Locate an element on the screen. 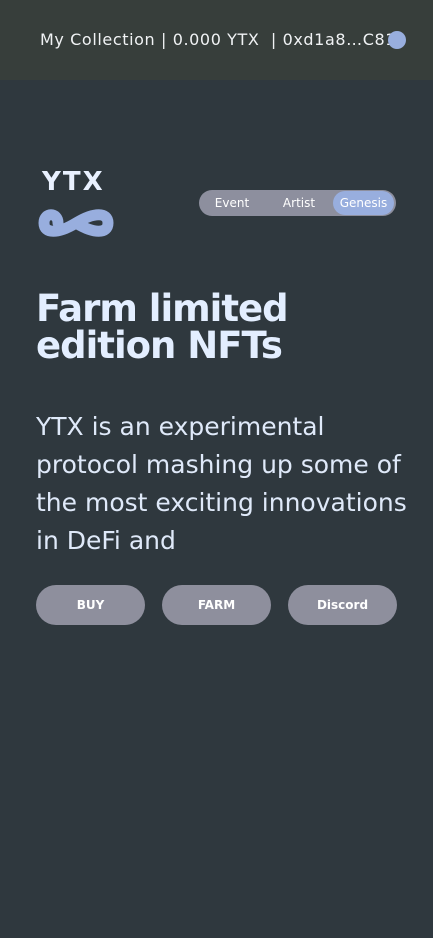  ytx-balance: 0.000 YTX is located at coordinates (216, 39).